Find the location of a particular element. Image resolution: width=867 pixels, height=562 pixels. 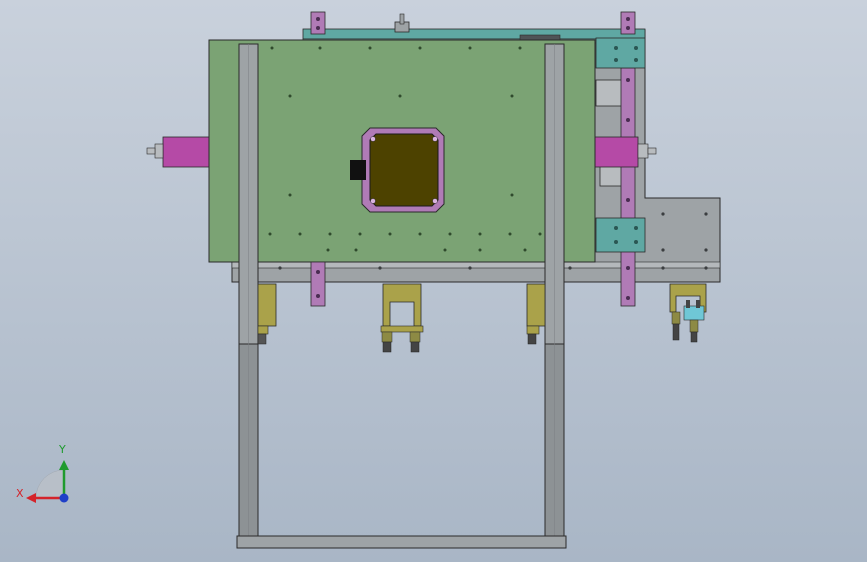

left-motor-shaft is located at coordinates (179, 152).